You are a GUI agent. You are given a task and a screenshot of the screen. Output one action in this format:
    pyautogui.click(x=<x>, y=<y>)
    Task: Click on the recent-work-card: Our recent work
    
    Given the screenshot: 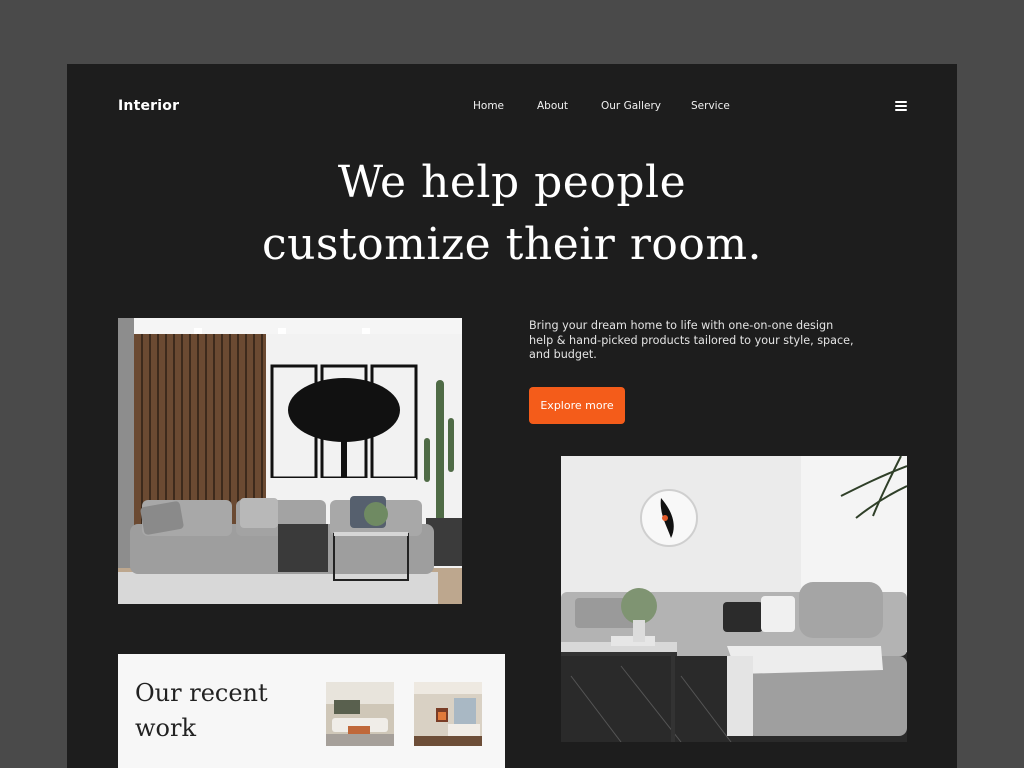 What is the action you would take?
    pyautogui.click(x=311, y=711)
    